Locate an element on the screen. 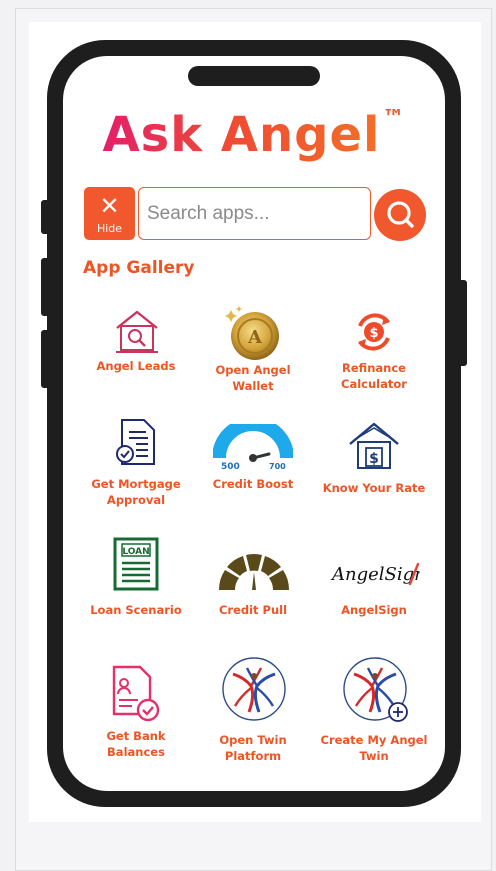 The image size is (496, 871). app-tile-open-angel-wallet: A Open Angel Wallet is located at coordinates (253, 349).